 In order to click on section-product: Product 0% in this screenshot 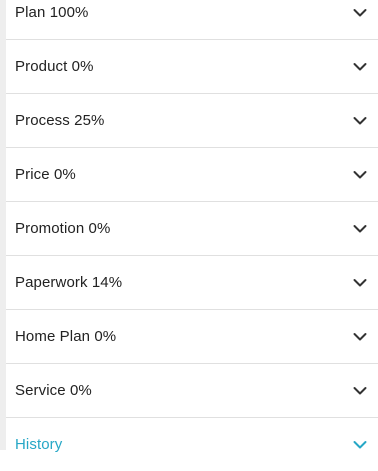, I will do `click(192, 67)`.